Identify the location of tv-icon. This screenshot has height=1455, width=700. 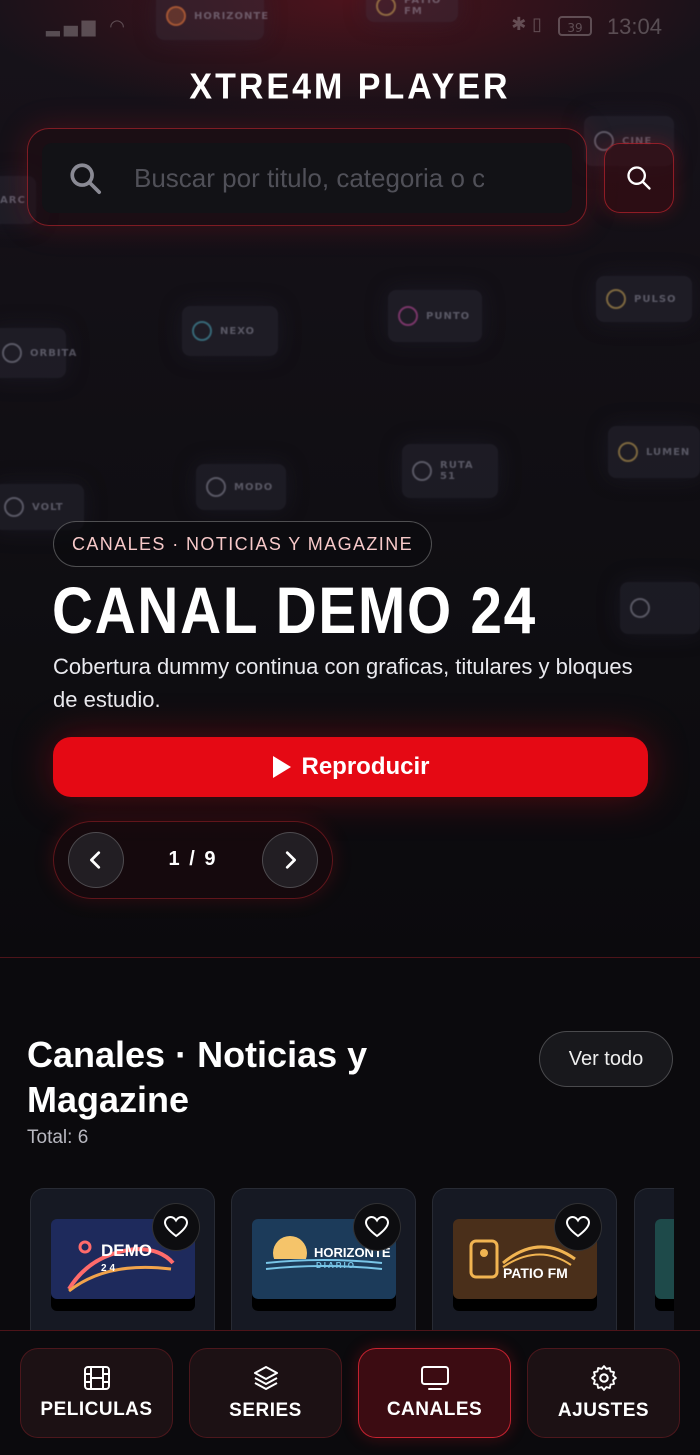
(434, 1378).